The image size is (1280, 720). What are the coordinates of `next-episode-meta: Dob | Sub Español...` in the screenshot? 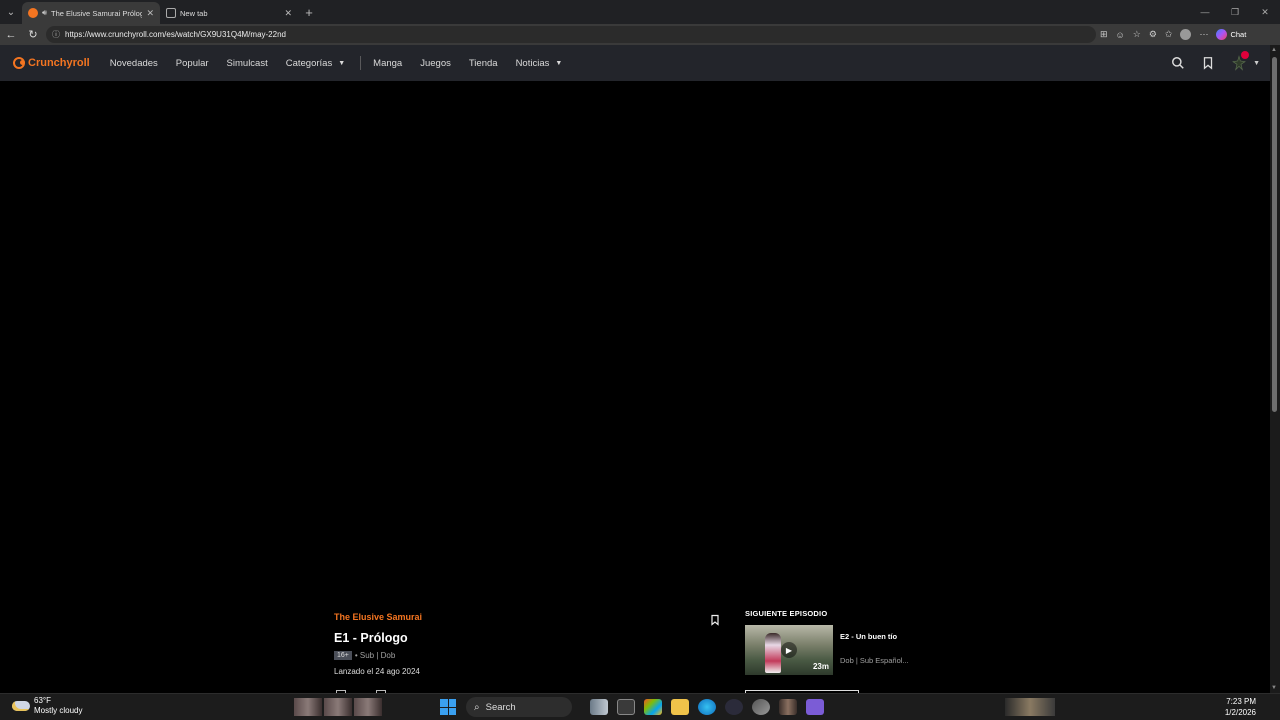 It's located at (874, 660).